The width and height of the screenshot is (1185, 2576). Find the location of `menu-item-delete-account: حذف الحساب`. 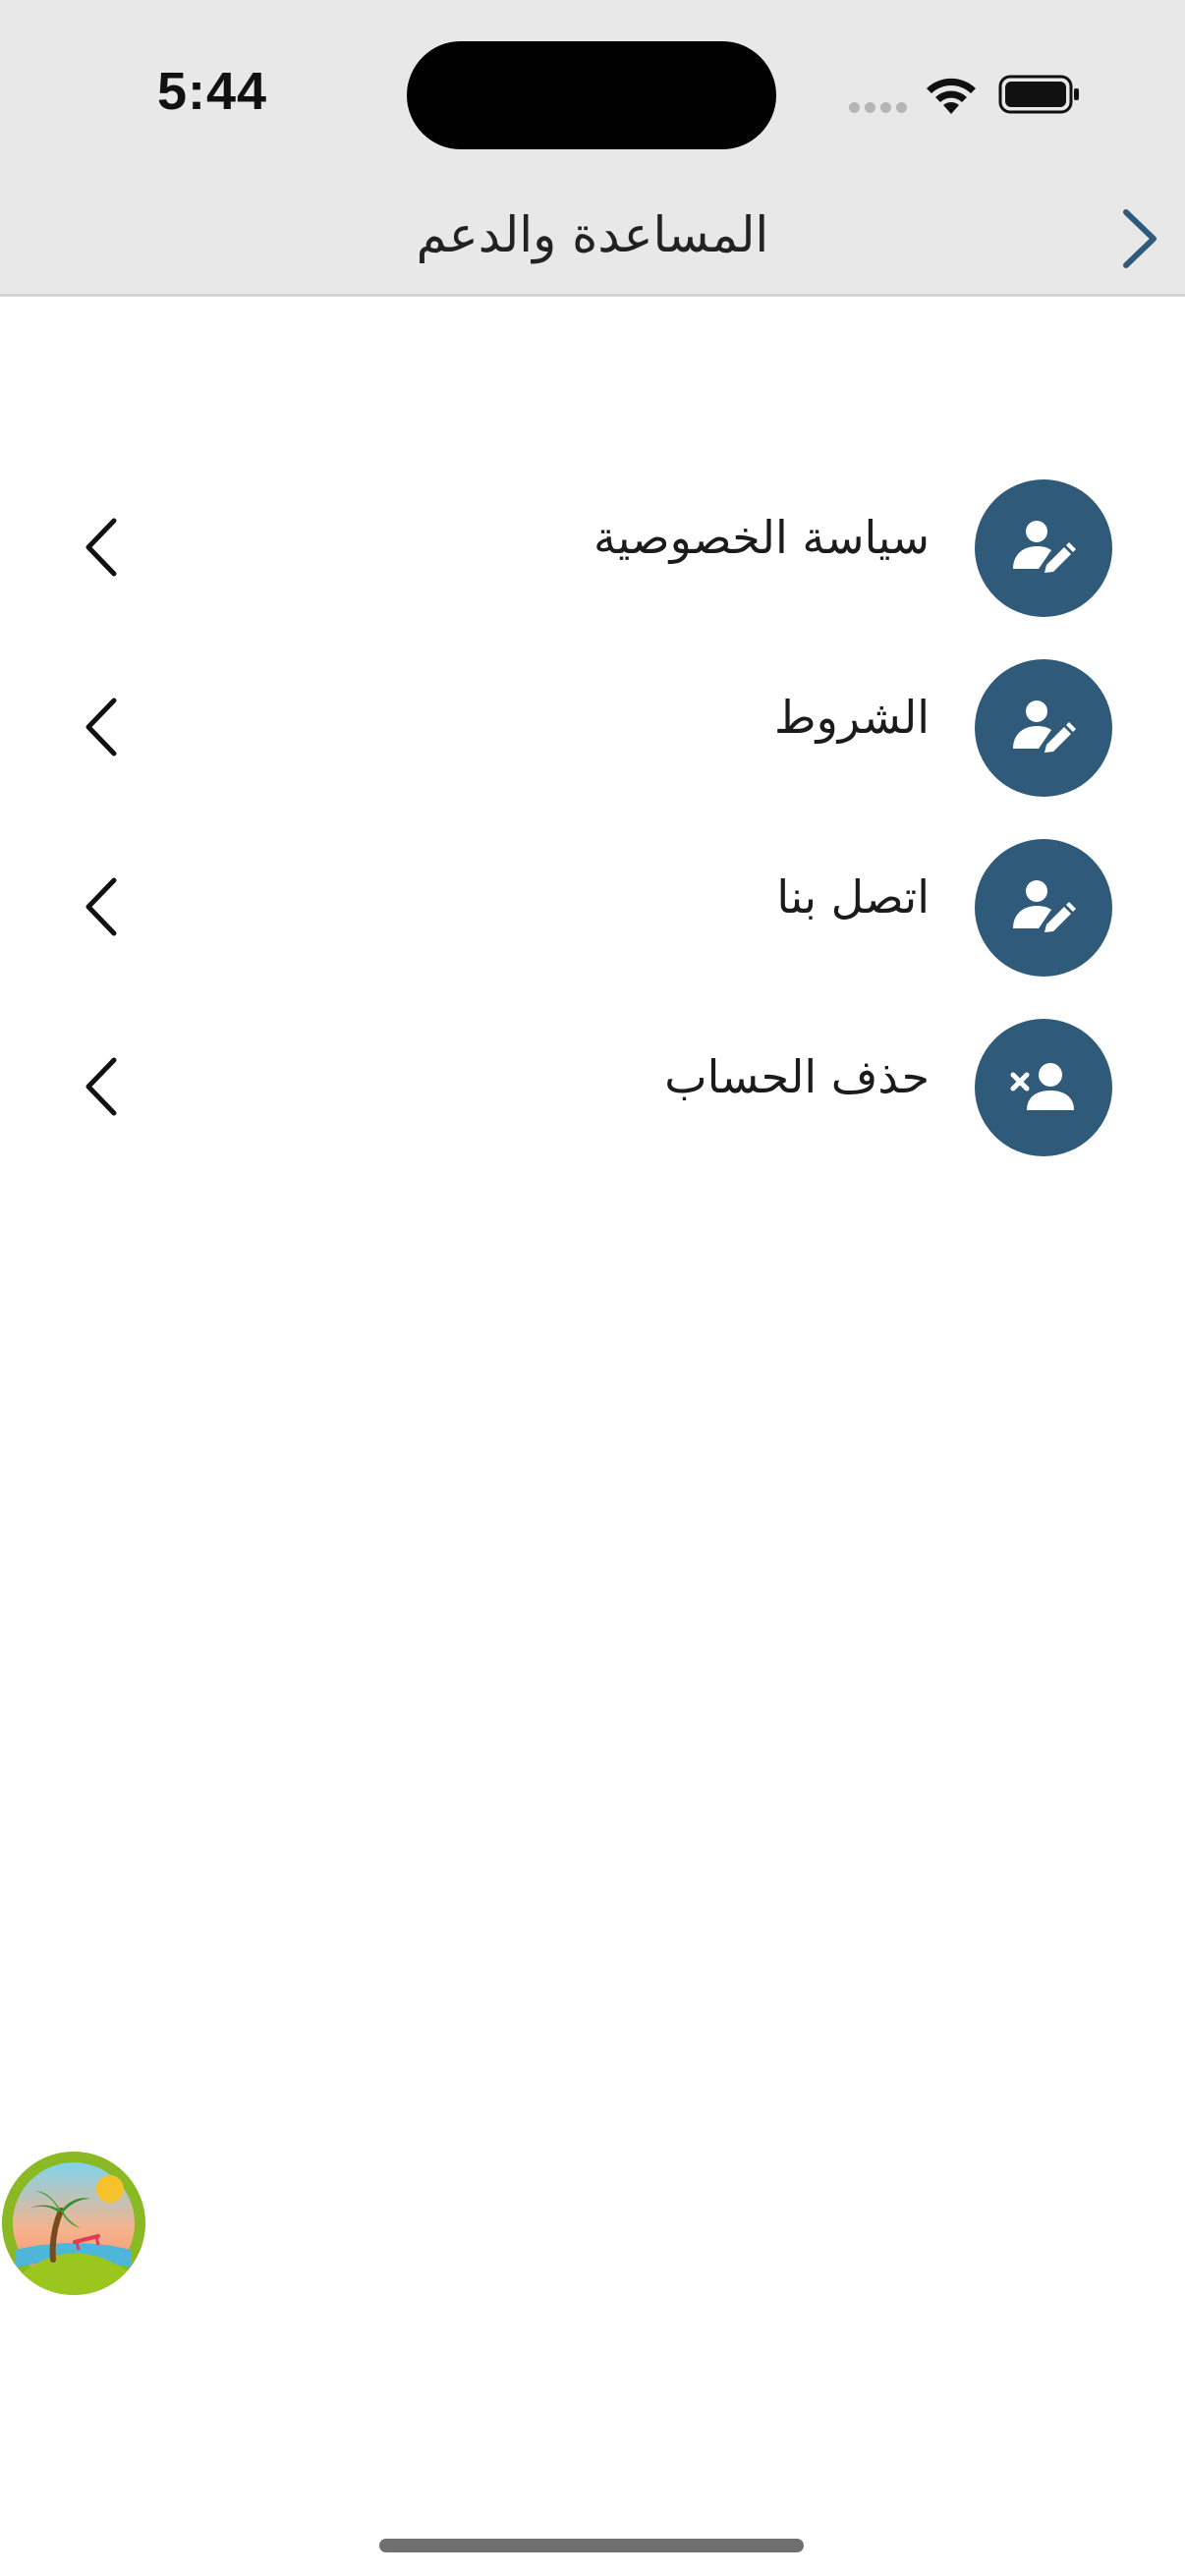

menu-item-delete-account: حذف الحساب is located at coordinates (592, 1084).